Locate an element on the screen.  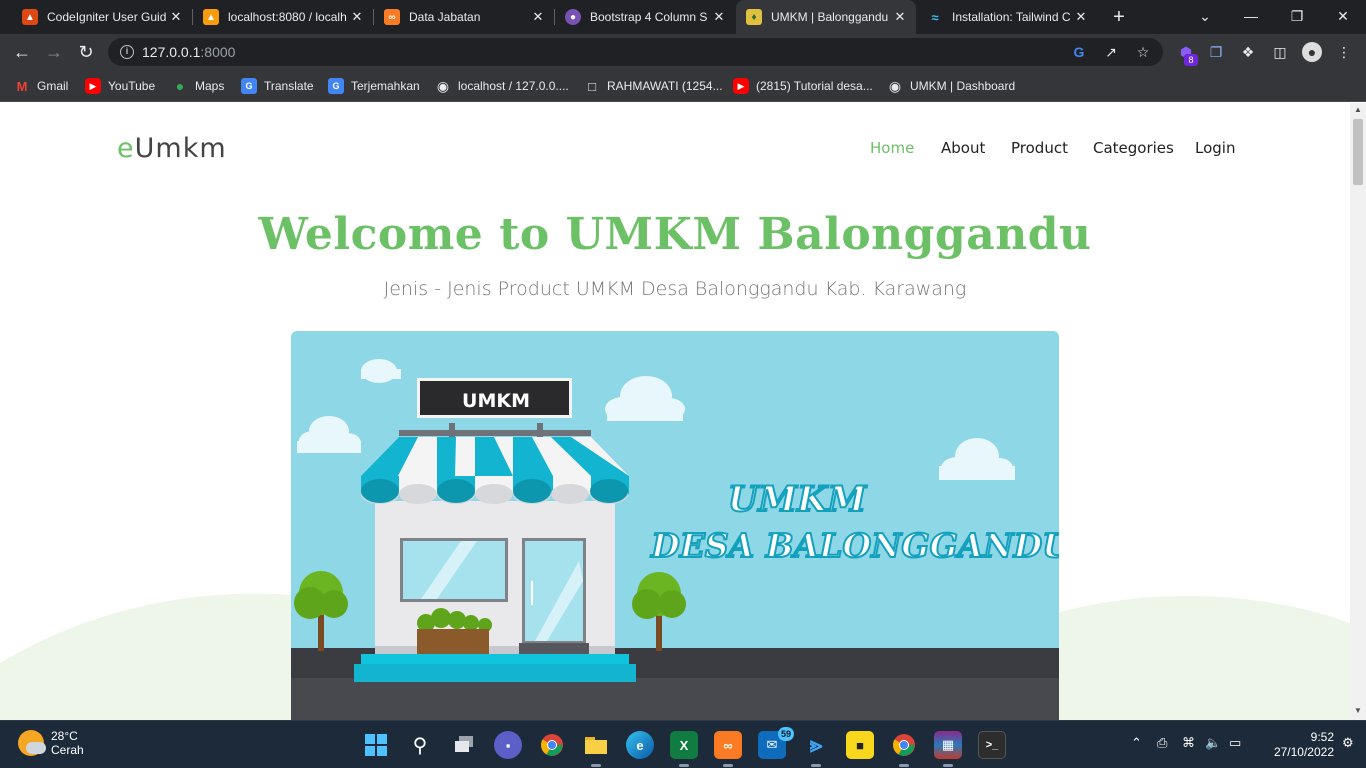
banner-headline-line2: DESA BALONGGANDU is located at coordinates (854, 545).